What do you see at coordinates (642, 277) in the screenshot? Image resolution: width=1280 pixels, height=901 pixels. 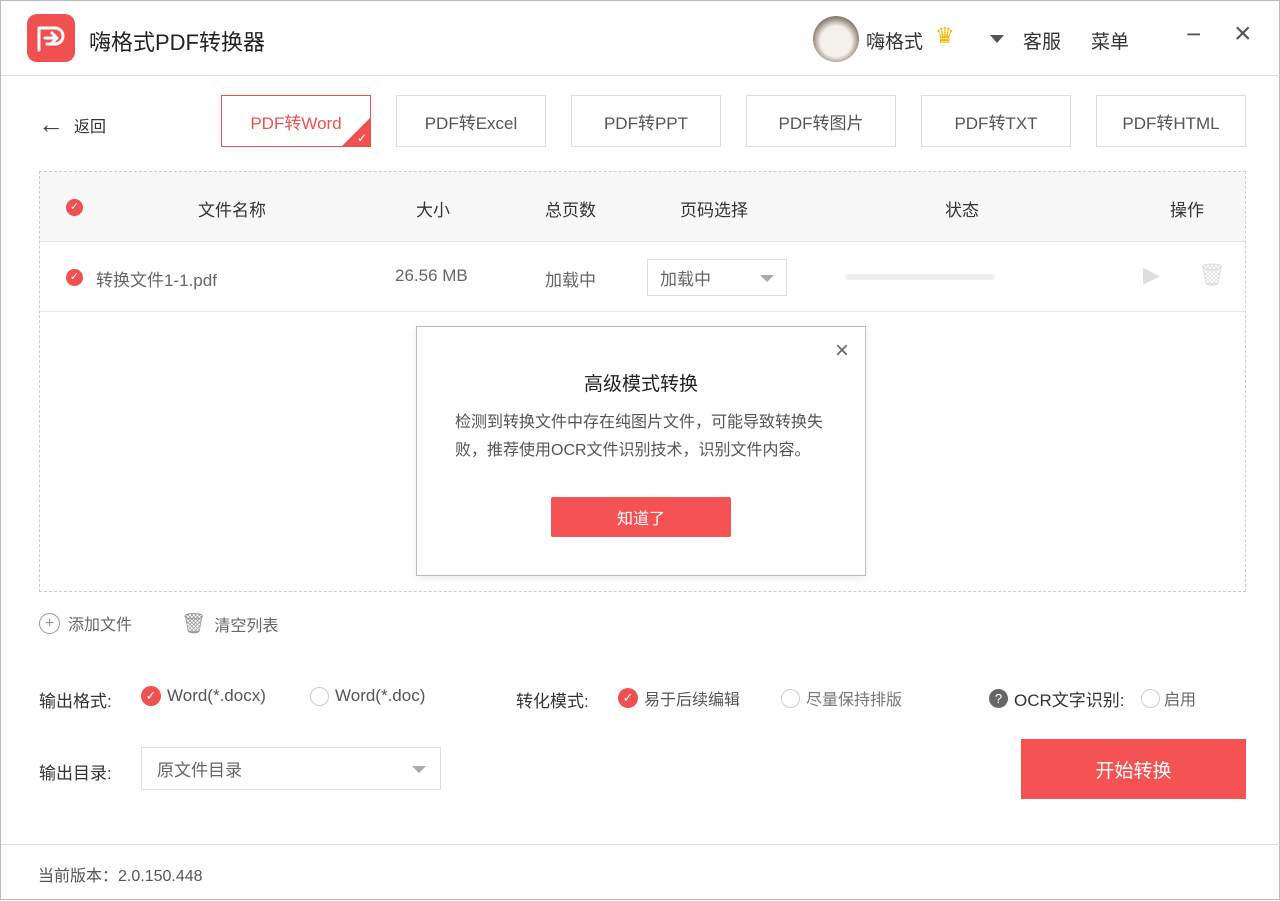 I see `table-row: ✓ 转换文件1-1.pdf 26.56 MB 加载中 加载中 ▶ 🗑` at bounding box center [642, 277].